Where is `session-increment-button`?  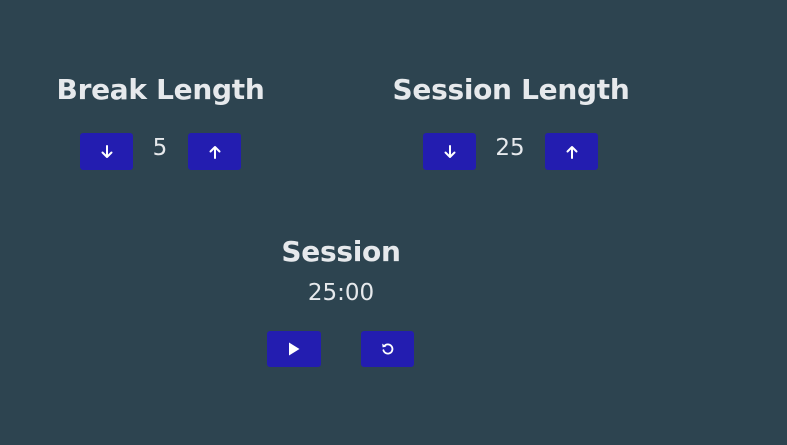 session-increment-button is located at coordinates (571, 151).